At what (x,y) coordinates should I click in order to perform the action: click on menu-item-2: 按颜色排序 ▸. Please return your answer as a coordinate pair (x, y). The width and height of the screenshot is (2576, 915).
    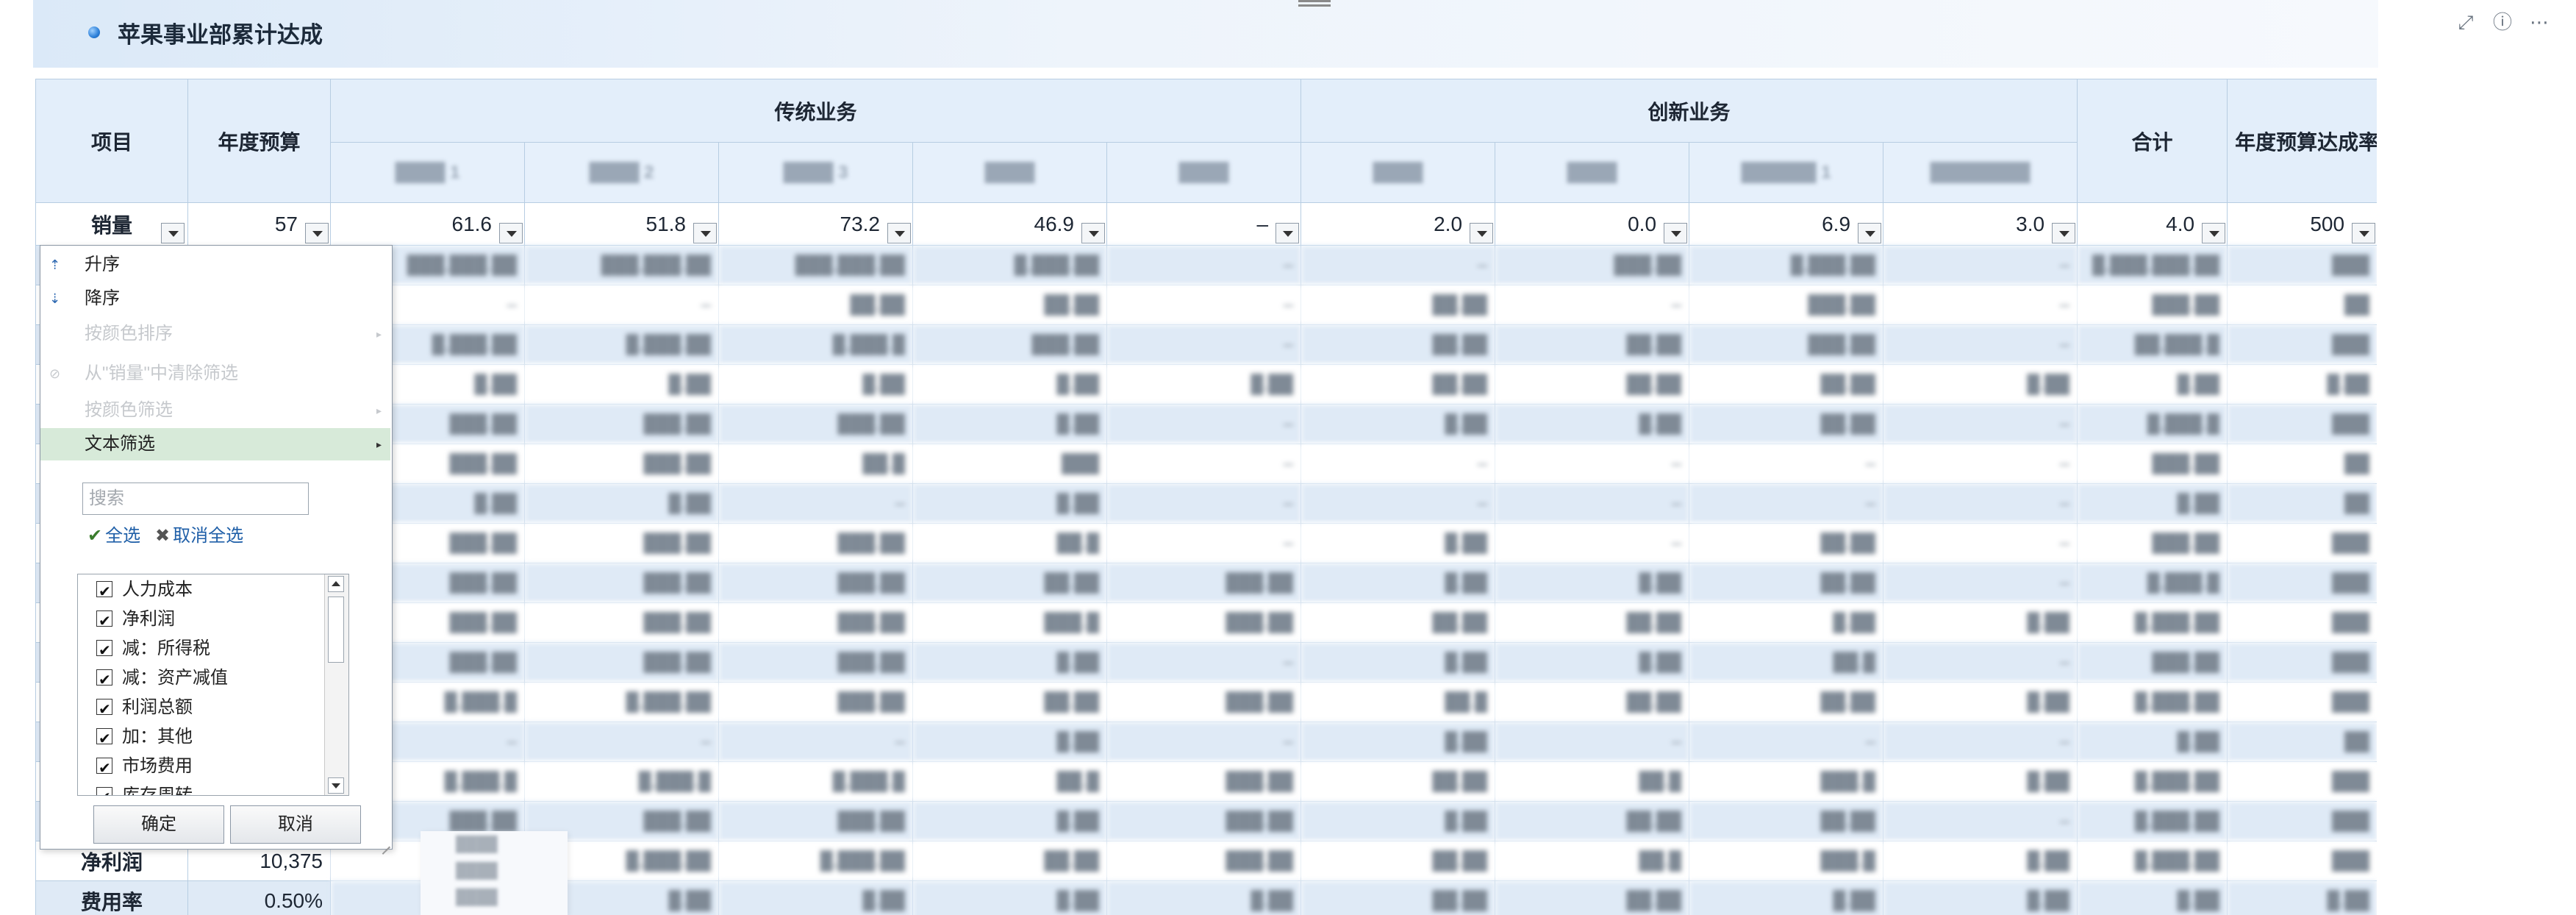
    Looking at the image, I should click on (215, 334).